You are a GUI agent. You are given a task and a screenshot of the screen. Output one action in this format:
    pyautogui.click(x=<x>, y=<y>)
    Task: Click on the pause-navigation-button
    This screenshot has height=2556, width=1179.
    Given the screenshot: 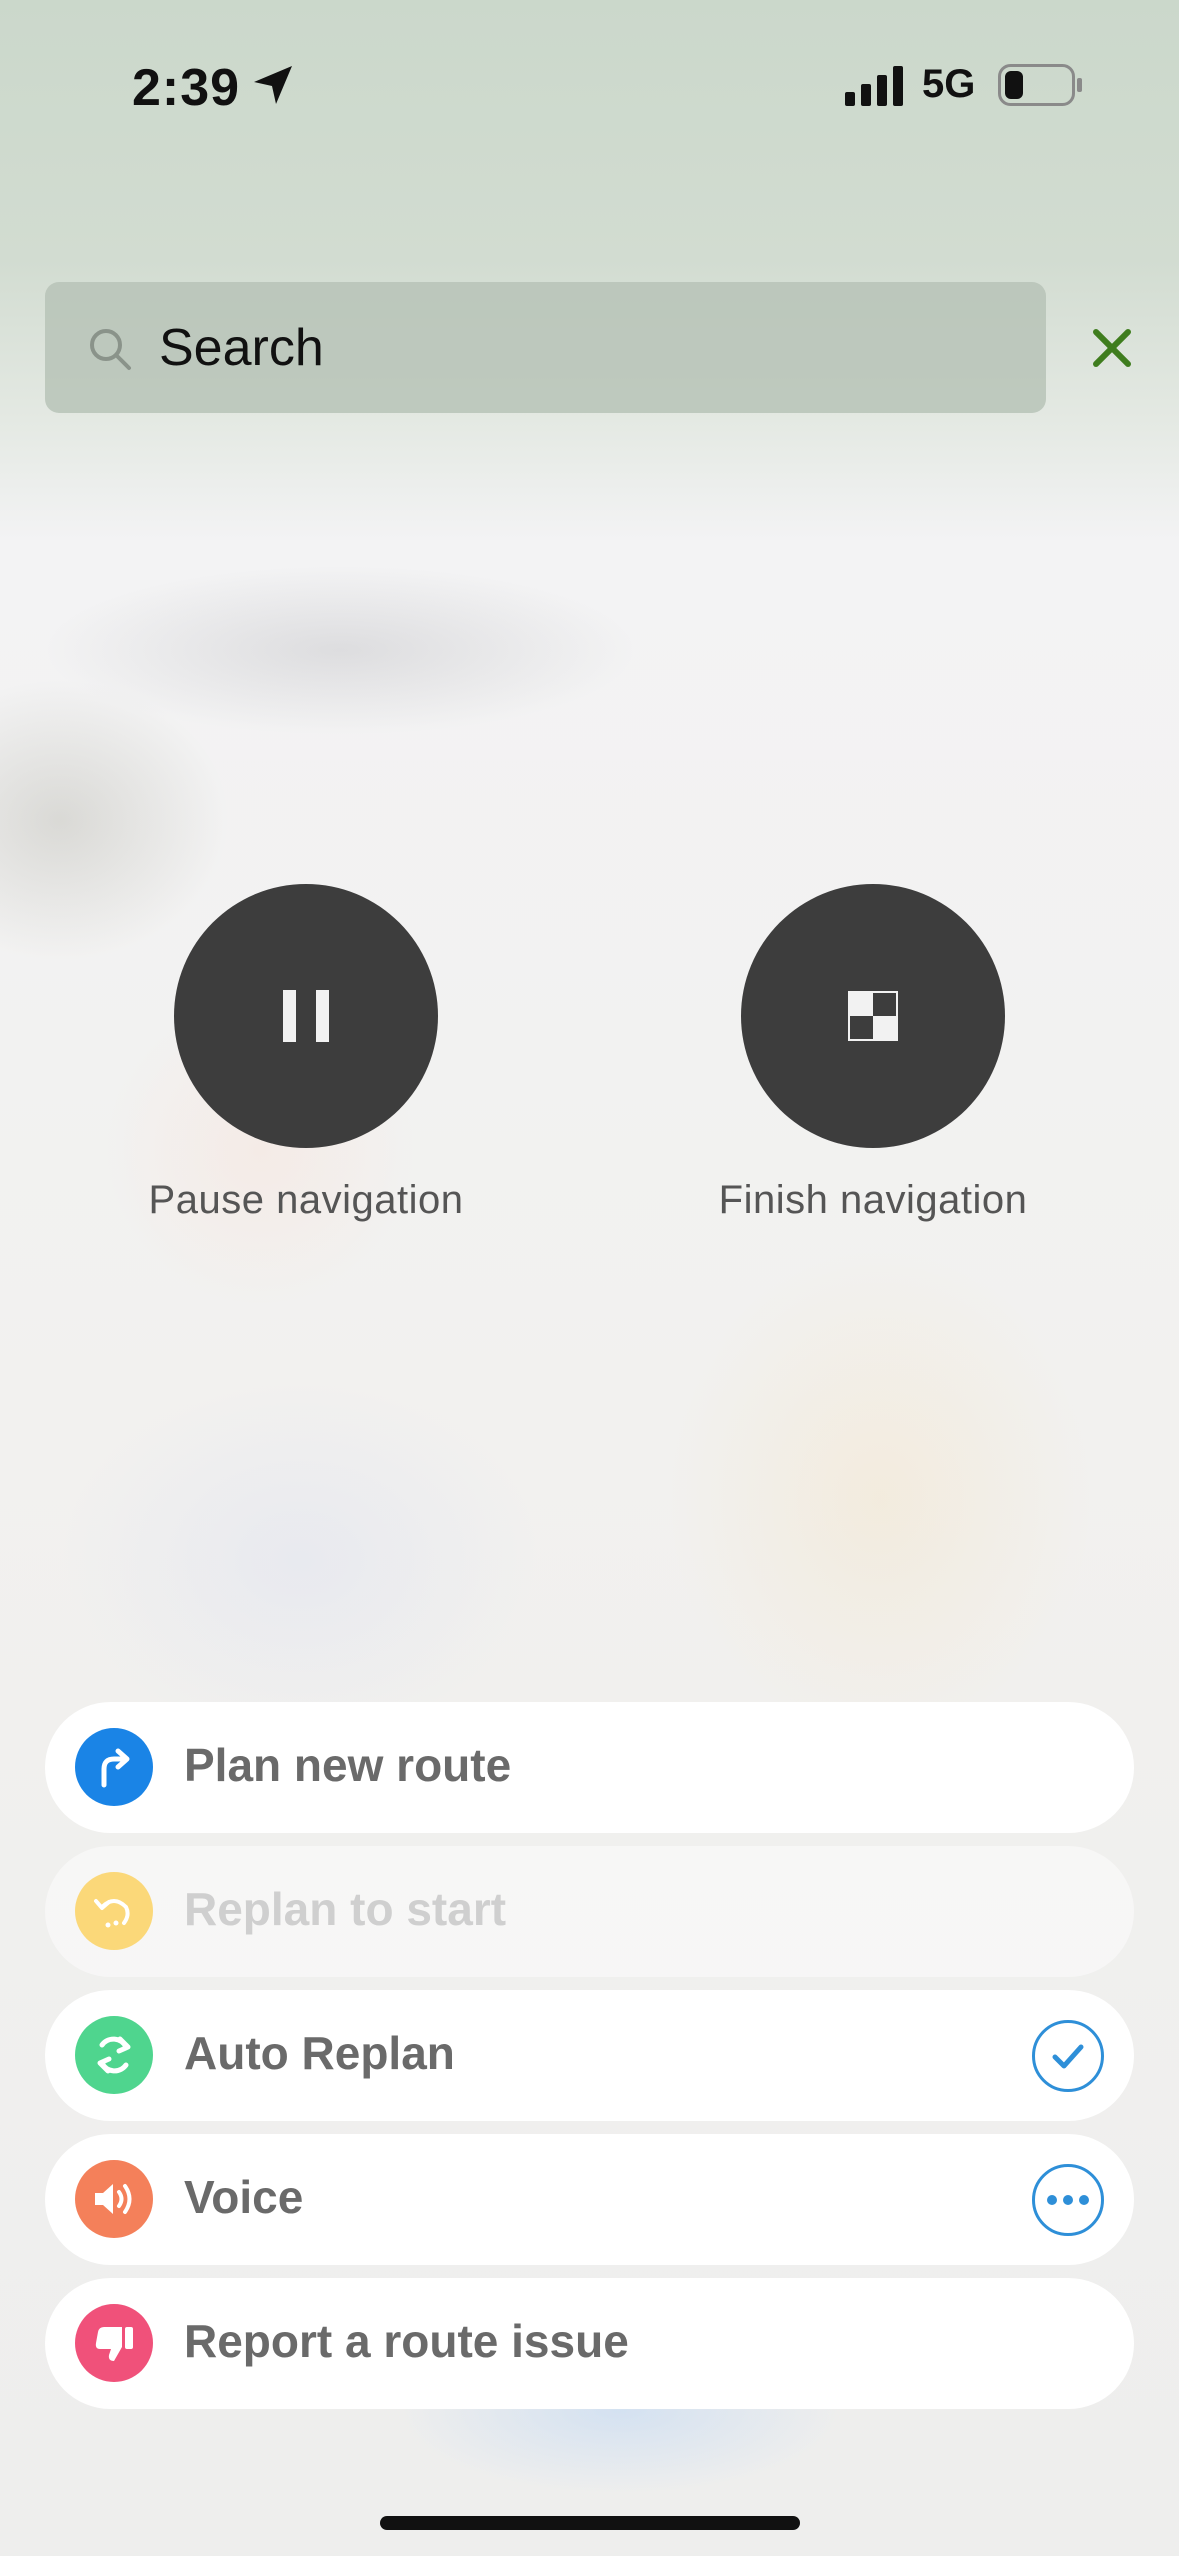 What is the action you would take?
    pyautogui.click(x=306, y=1016)
    